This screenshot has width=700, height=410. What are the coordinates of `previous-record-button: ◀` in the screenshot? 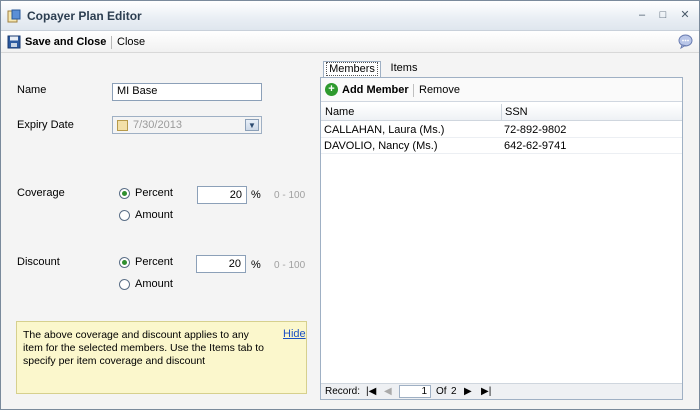 It's located at (388, 391).